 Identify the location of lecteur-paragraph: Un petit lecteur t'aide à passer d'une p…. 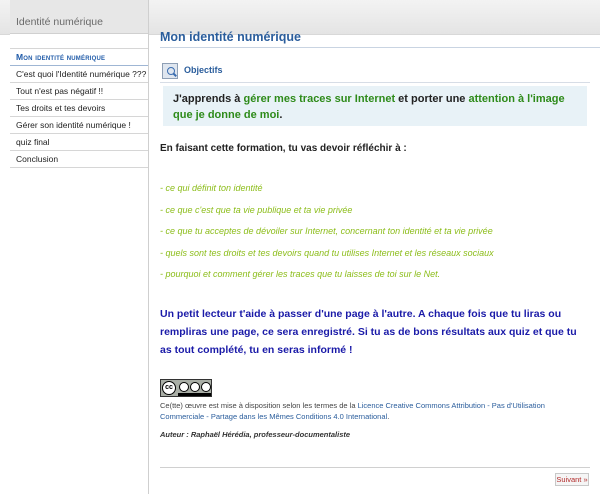
(368, 332).